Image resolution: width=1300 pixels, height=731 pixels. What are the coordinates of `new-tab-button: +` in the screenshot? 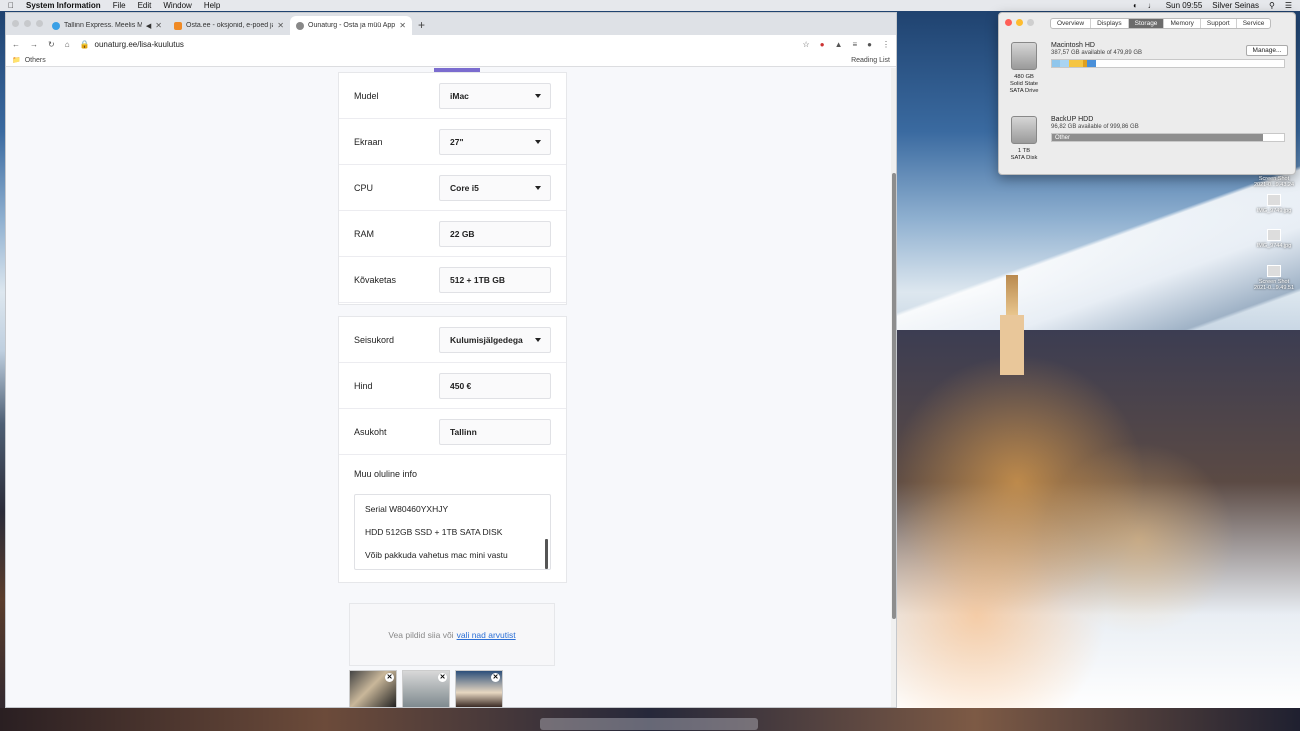 It's located at (421, 25).